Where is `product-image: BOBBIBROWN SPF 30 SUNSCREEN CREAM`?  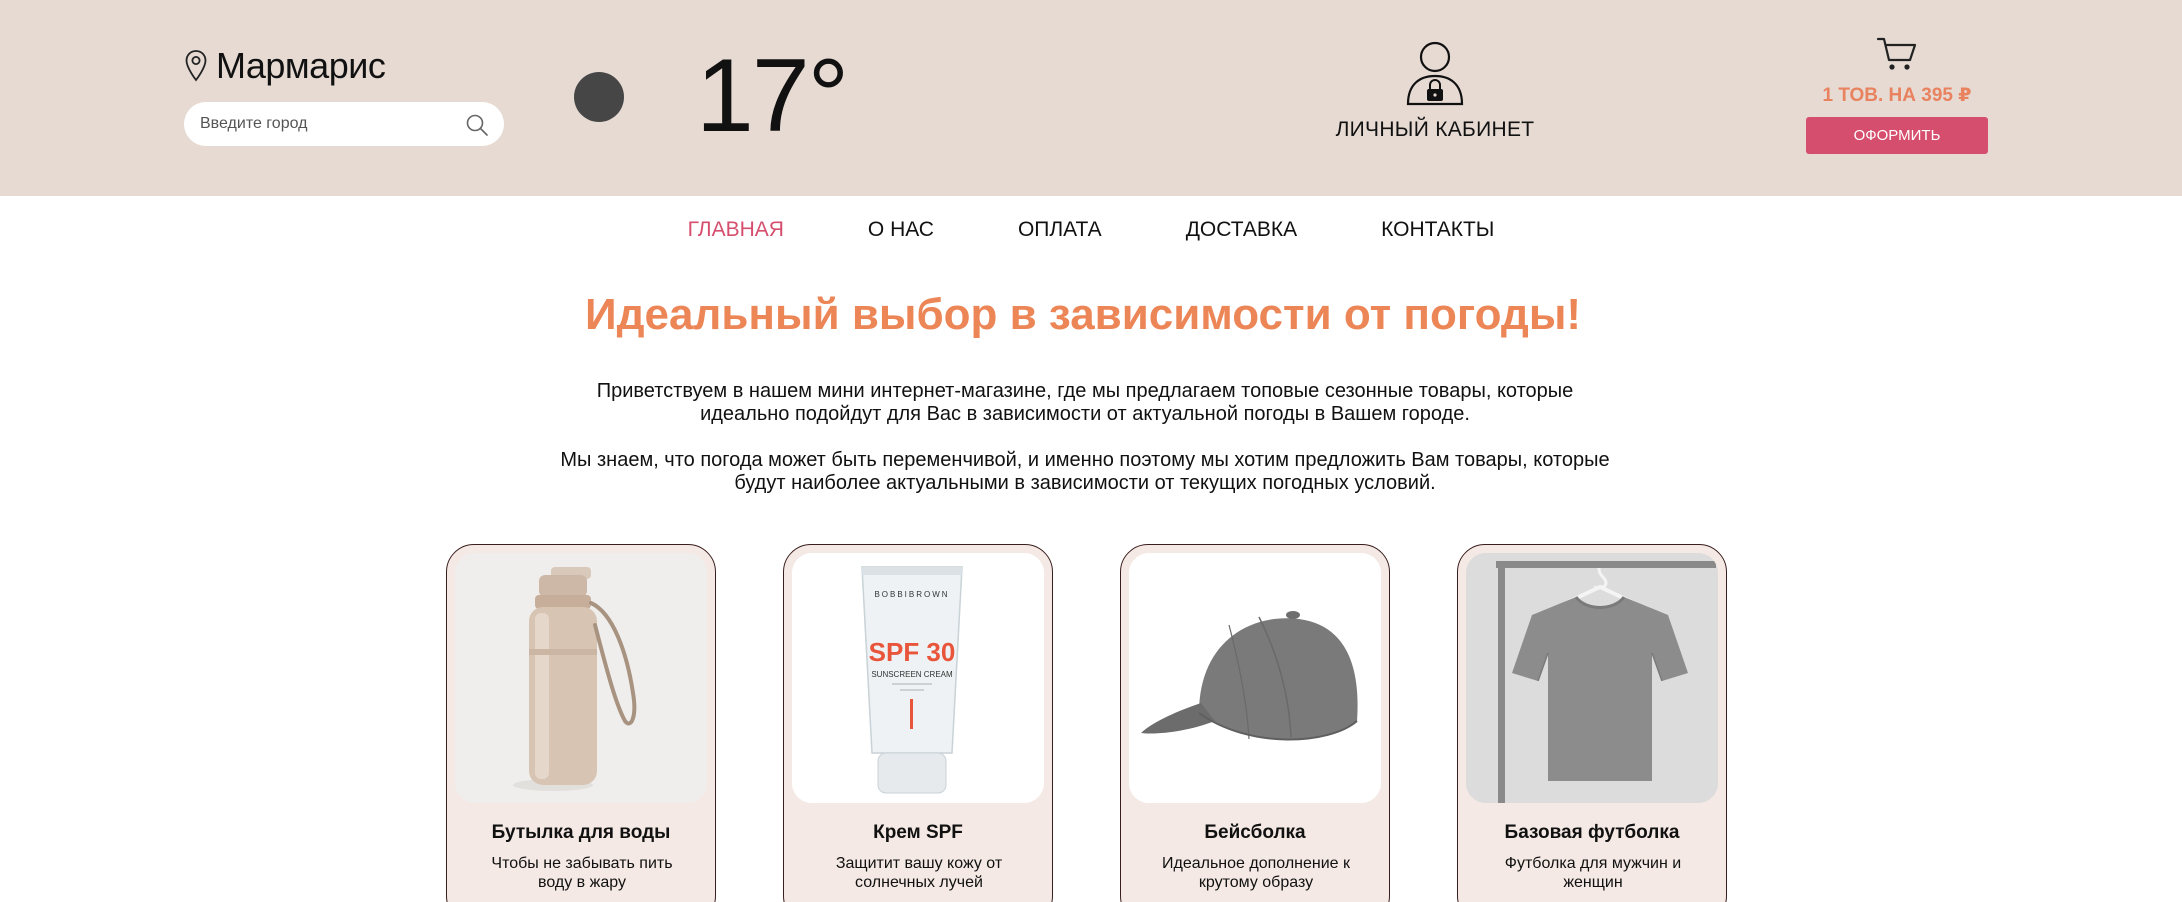
product-image: BOBBIBROWN SPF 30 SUNSCREEN CREAM is located at coordinates (918, 678).